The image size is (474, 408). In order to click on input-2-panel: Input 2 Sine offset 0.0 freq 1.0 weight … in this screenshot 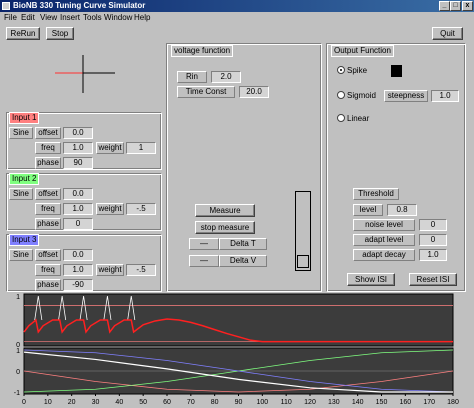, I will do `click(84, 202)`.